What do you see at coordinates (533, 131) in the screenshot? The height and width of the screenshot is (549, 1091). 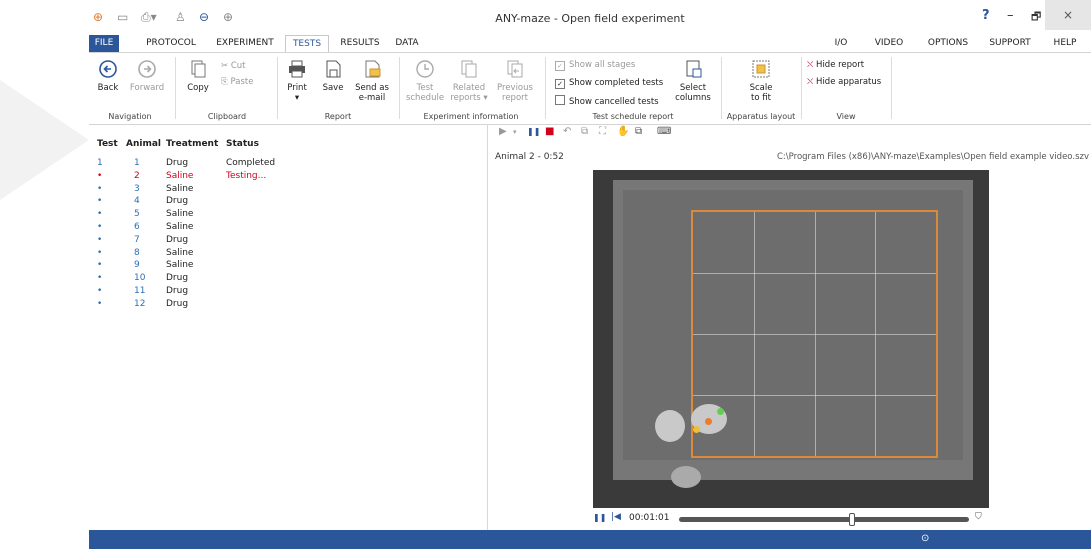 I see `pause-icon: ❚❚` at bounding box center [533, 131].